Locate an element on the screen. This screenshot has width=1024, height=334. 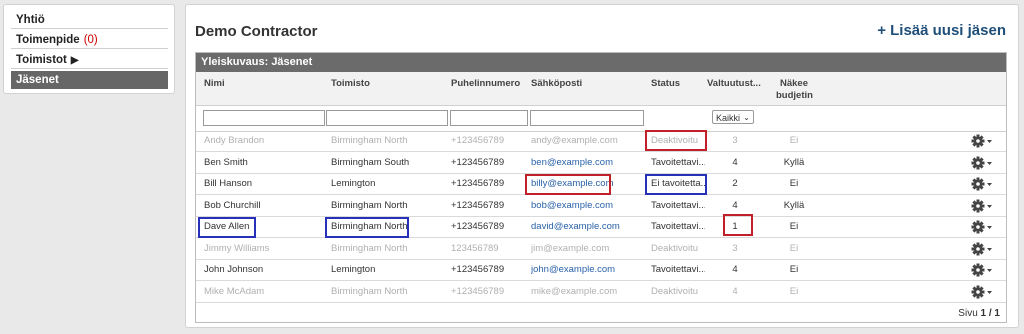
authorization-filter-select: Kaikki ⌄ is located at coordinates (733, 117).